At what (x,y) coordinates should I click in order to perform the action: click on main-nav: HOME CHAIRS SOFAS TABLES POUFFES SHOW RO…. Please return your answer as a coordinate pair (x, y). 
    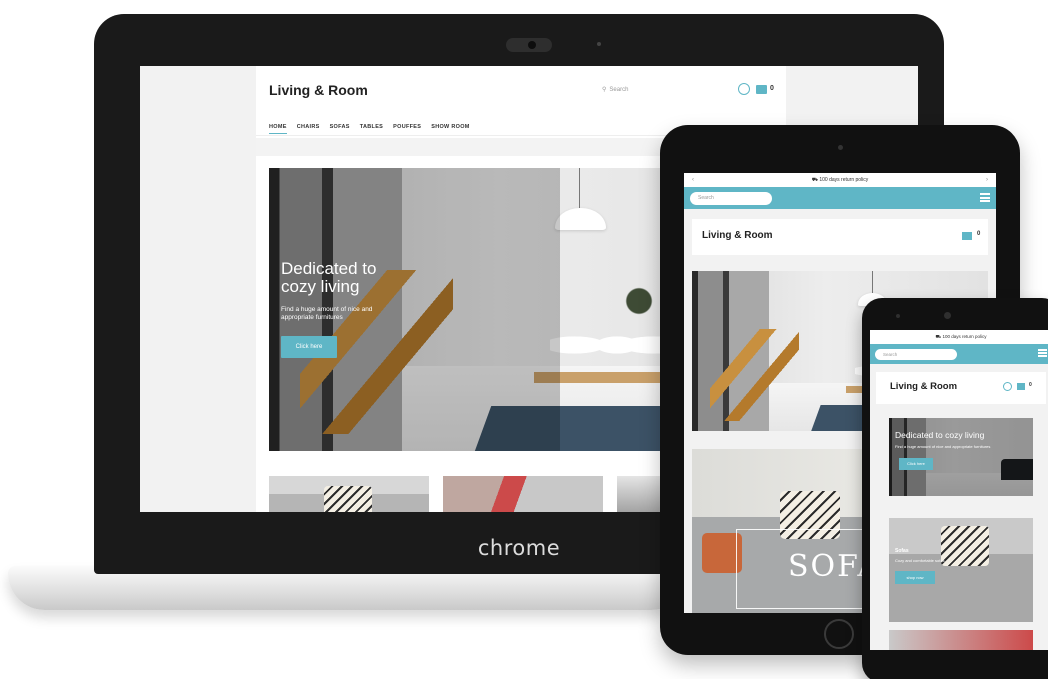
    Looking at the image, I should click on (369, 129).